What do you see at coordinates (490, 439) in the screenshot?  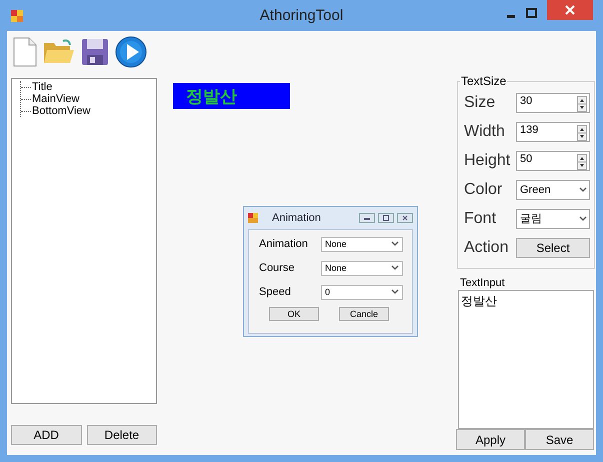 I see `action-button: Apply` at bounding box center [490, 439].